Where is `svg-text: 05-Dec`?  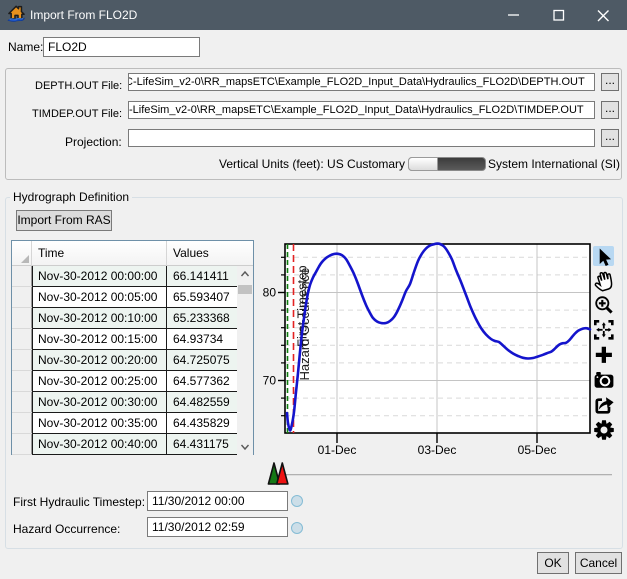
svg-text: 05-Dec is located at coordinates (537, 450).